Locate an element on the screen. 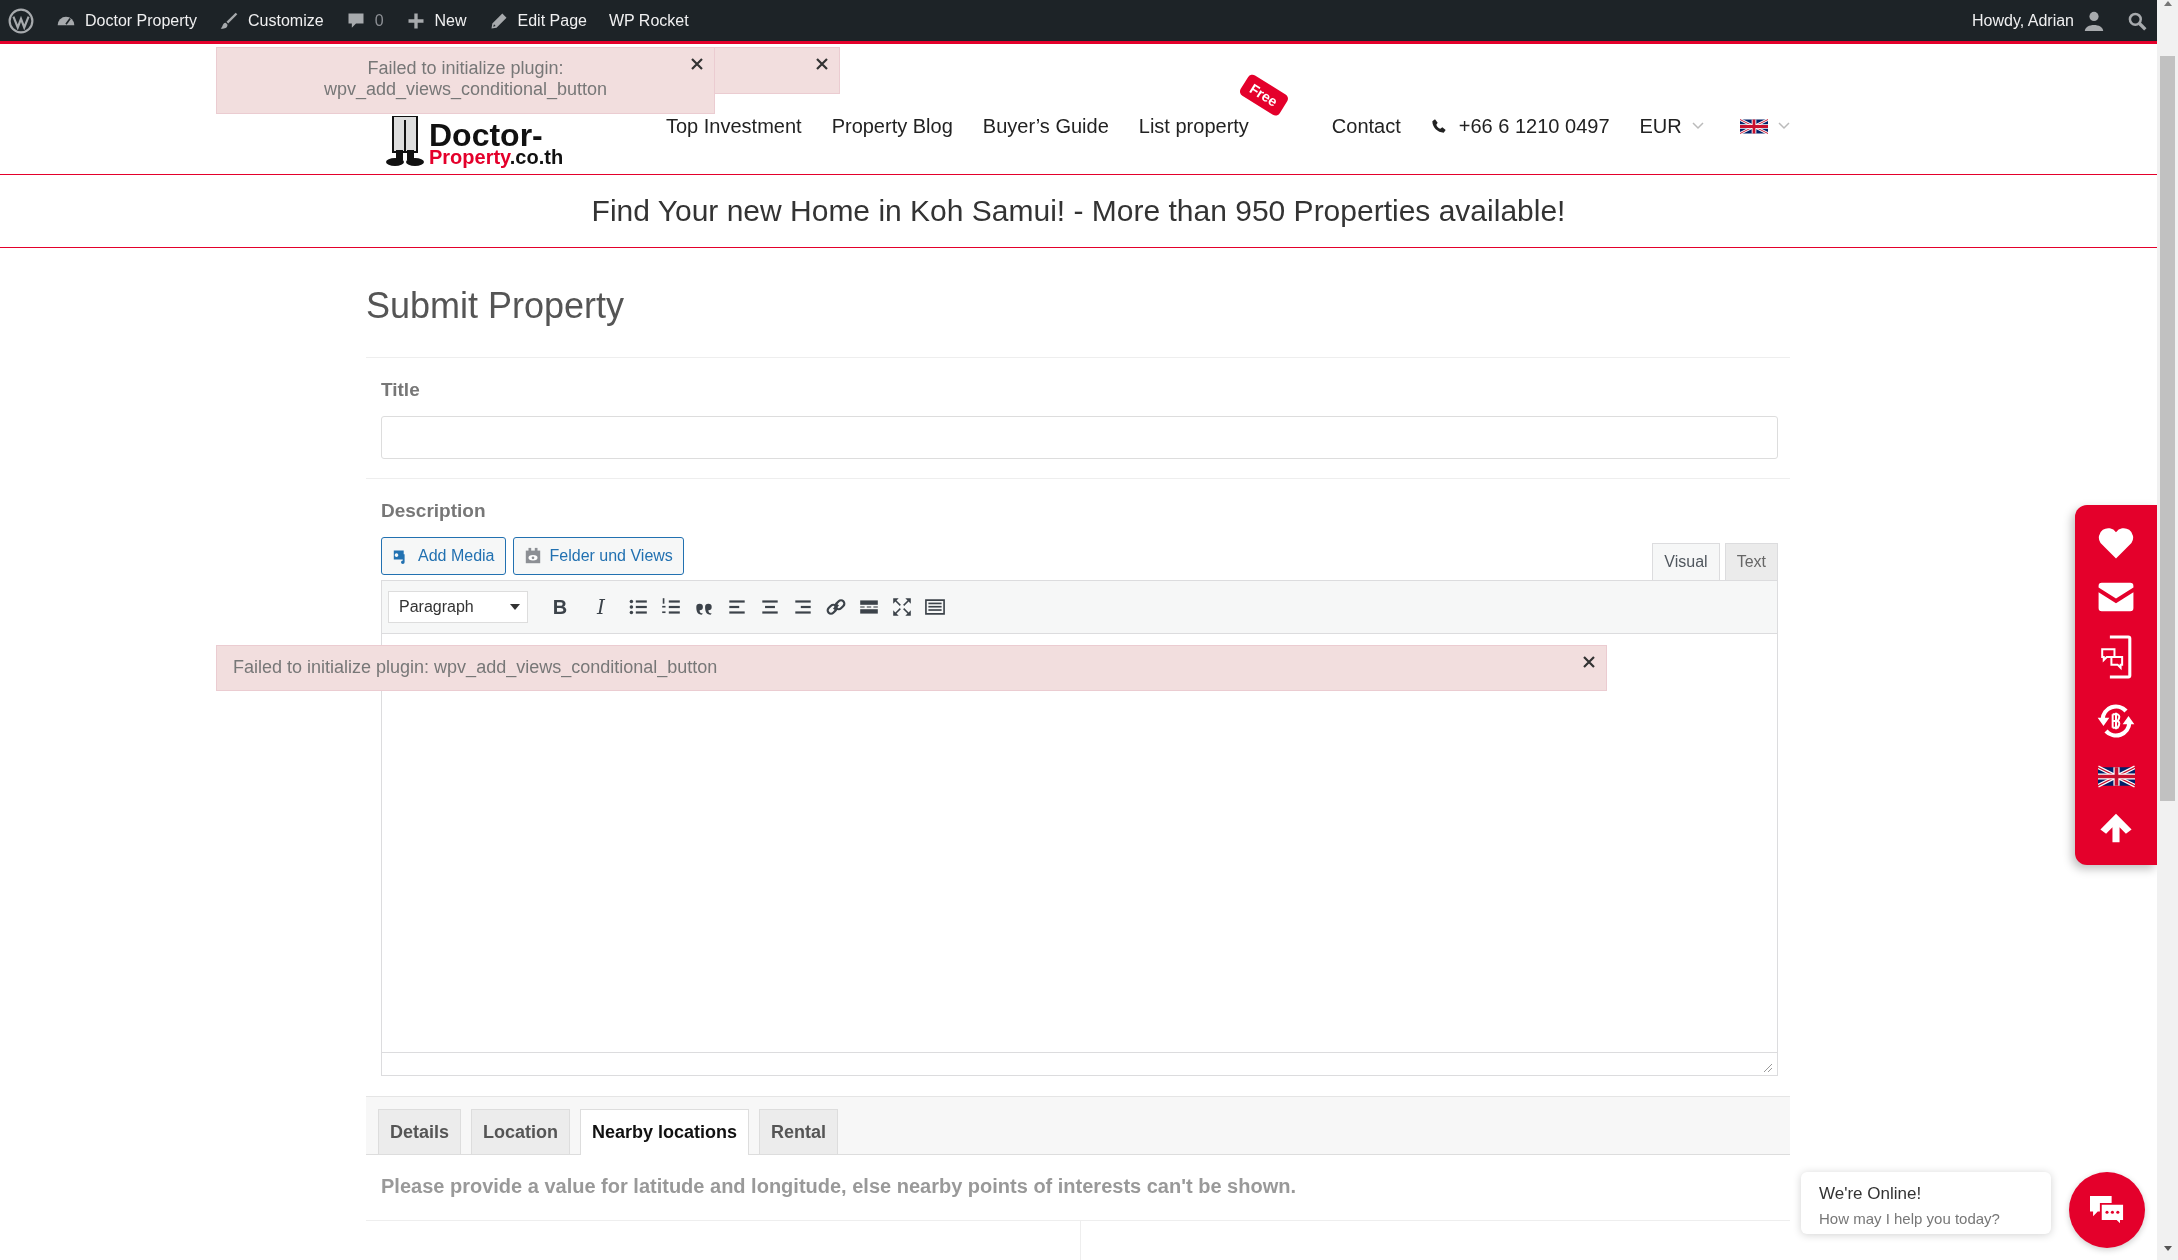 Image resolution: width=2178 pixels, height=1260 pixels. caret-icon is located at coordinates (515, 607).